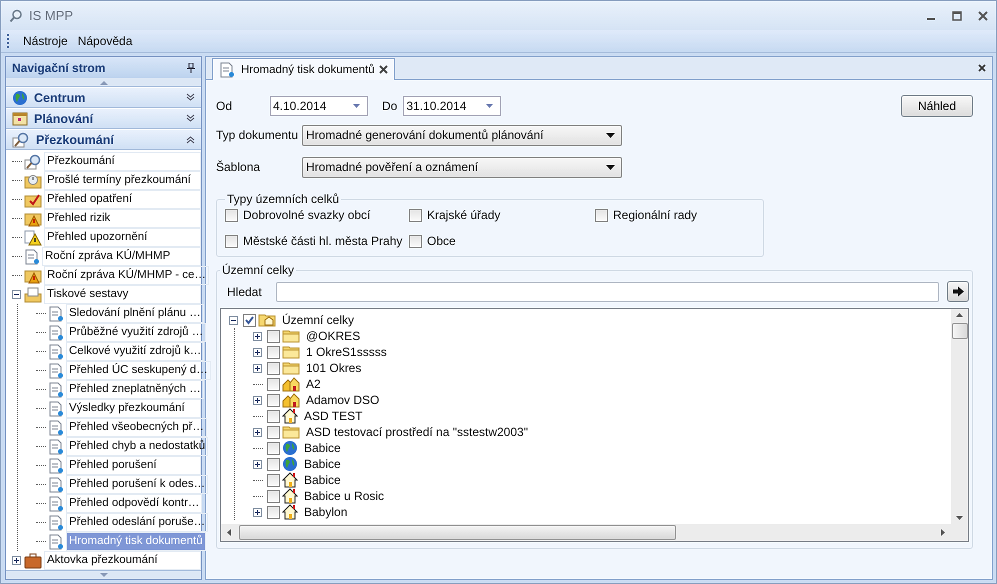 The height and width of the screenshot is (584, 997). What do you see at coordinates (957, 15) in the screenshot?
I see `maximize-icon` at bounding box center [957, 15].